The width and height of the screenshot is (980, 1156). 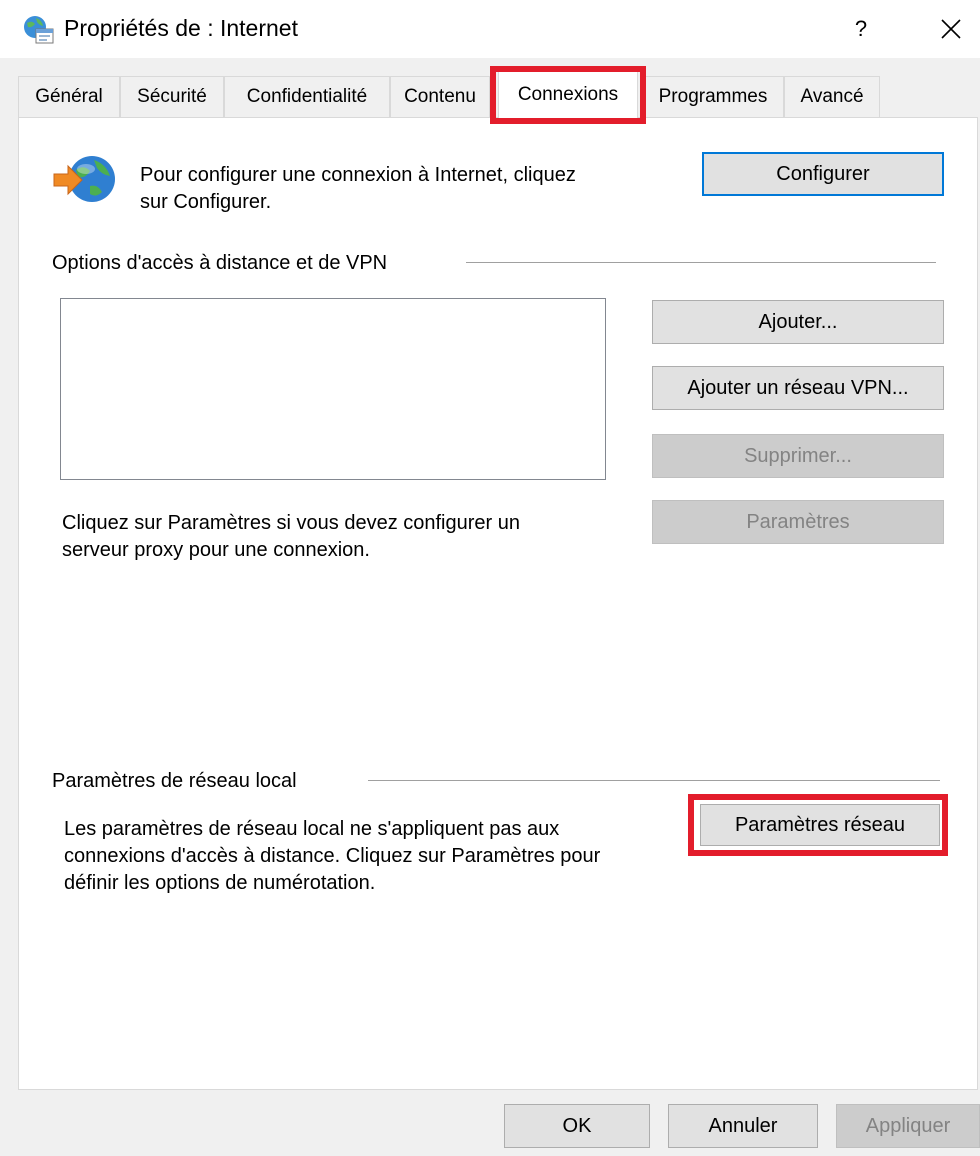 I want to click on tab-confidentialite: Confidentialité, so click(x=307, y=96).